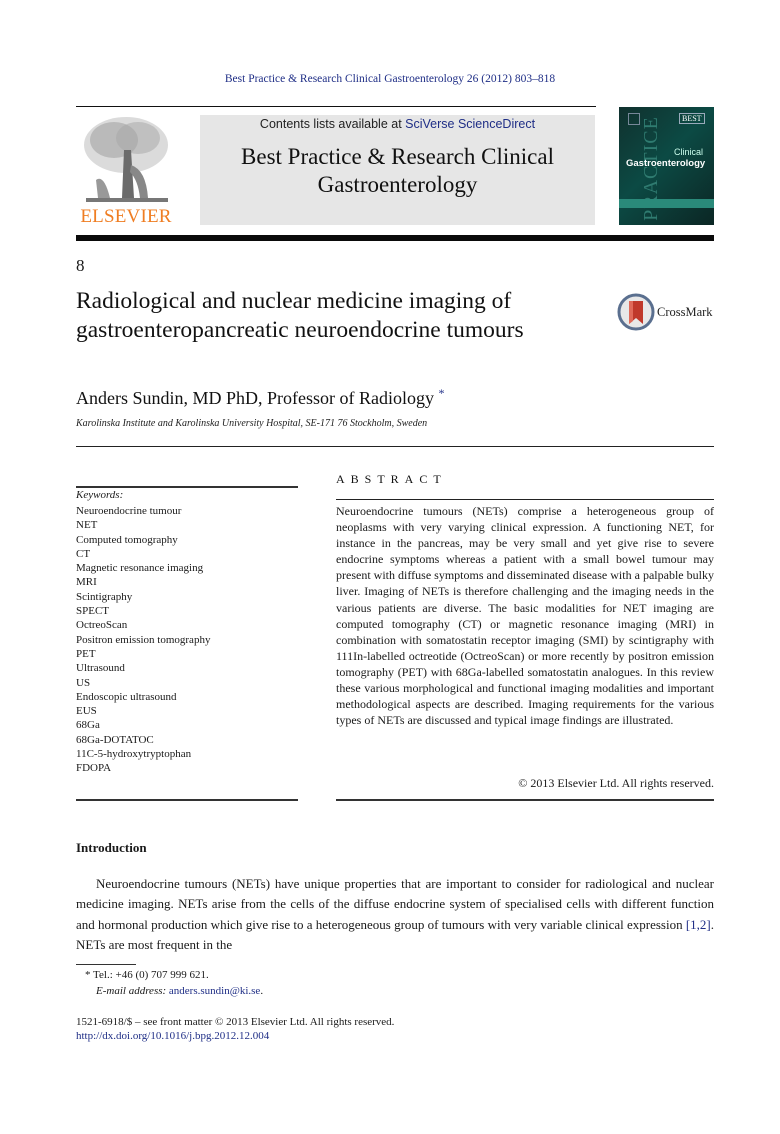 This screenshot has width=780, height=1134. What do you see at coordinates (698, 924) in the screenshot?
I see `citation-link: [1,2]` at bounding box center [698, 924].